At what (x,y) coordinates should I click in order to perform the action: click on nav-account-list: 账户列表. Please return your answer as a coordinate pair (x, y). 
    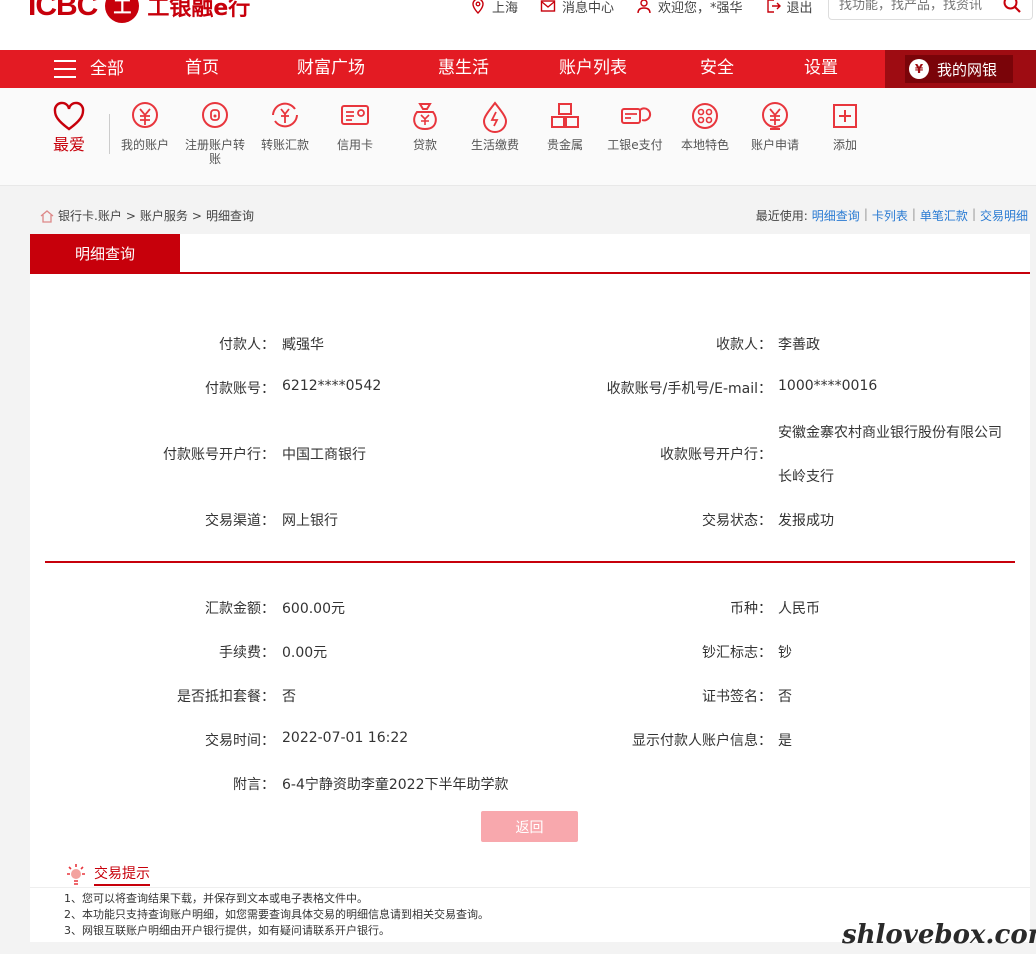
    Looking at the image, I should click on (593, 69).